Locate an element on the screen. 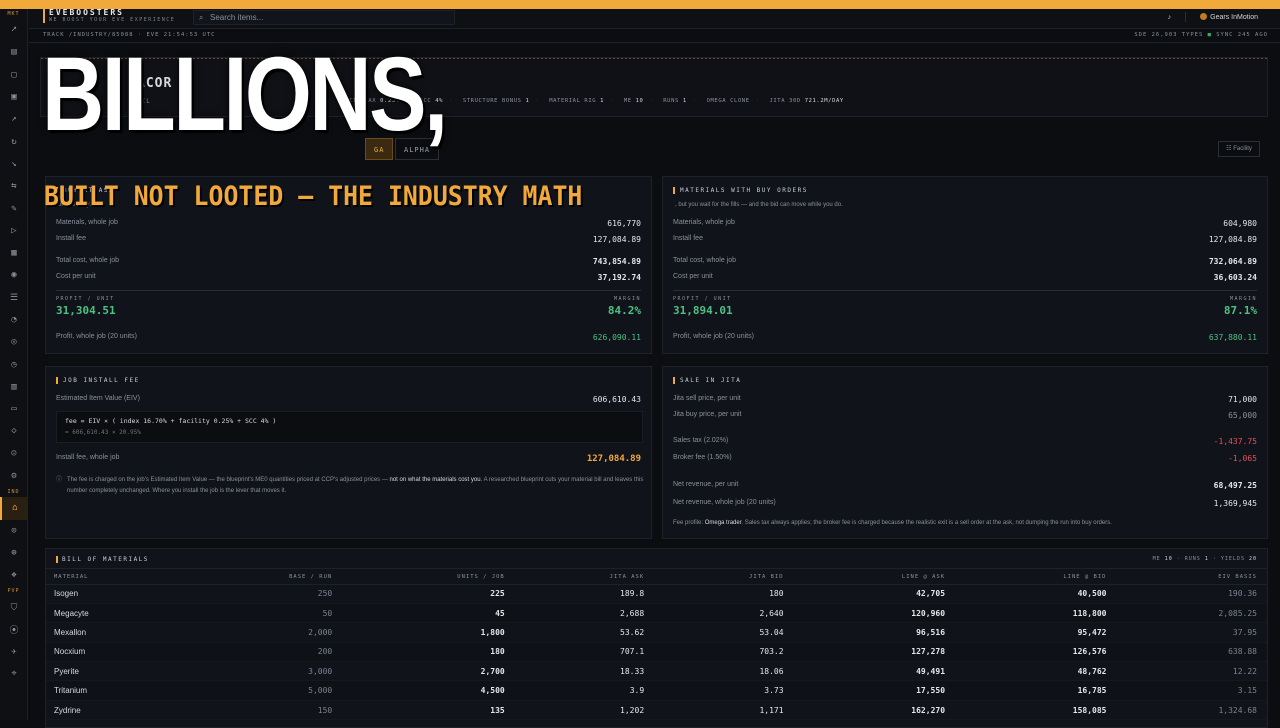 The image size is (1280, 728). table-cell: 225 is located at coordinates (428, 594).